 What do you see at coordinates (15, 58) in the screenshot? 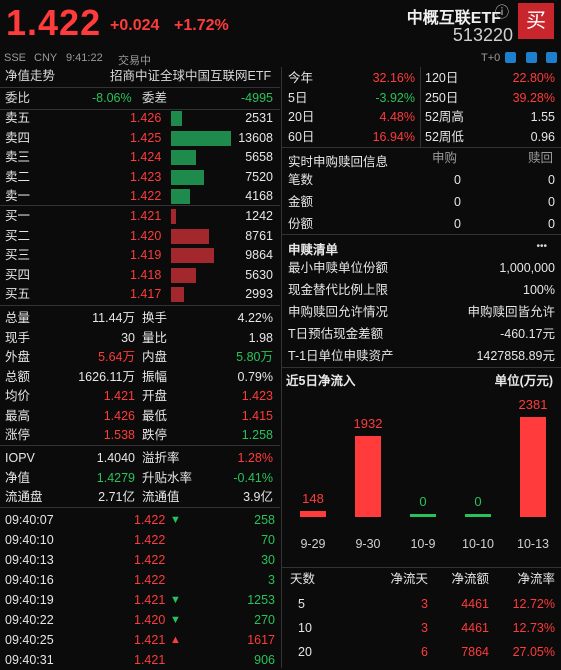
I see `exchange-label: SSE` at bounding box center [15, 58].